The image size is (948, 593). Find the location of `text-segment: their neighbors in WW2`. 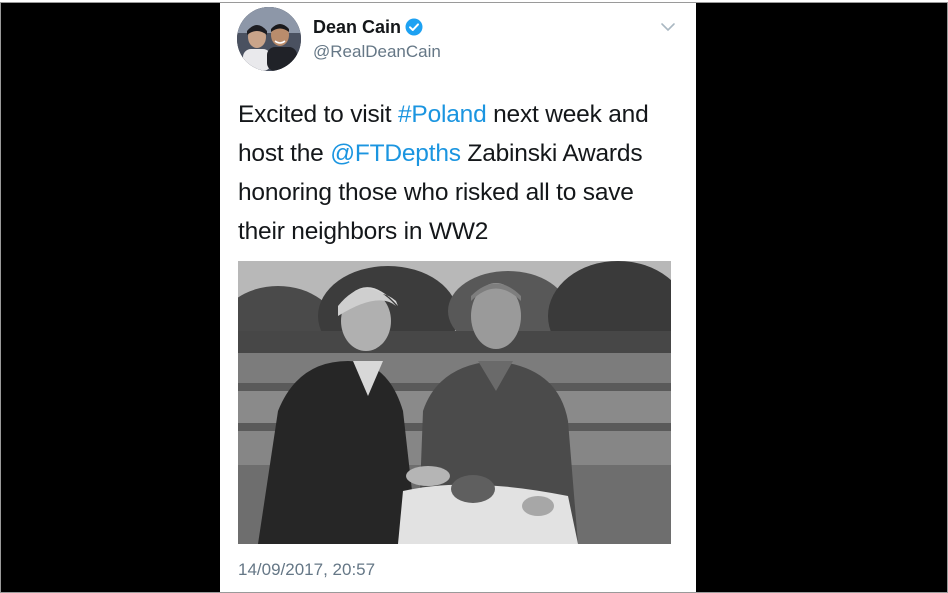

text-segment: their neighbors in WW2 is located at coordinates (363, 231).